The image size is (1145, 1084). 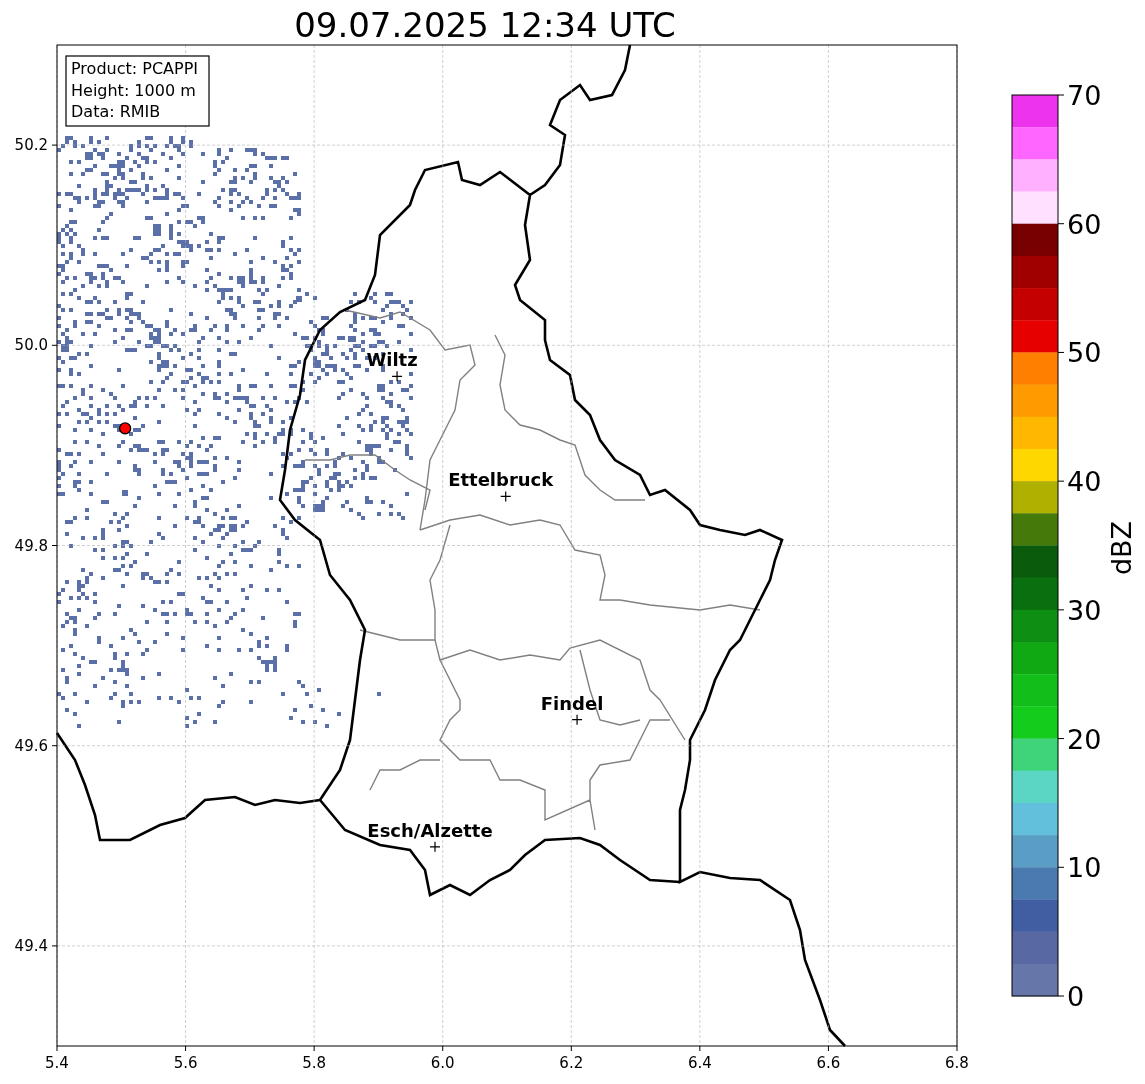 What do you see at coordinates (31, 945) in the screenshot?
I see `y-tick-label: 49.4` at bounding box center [31, 945].